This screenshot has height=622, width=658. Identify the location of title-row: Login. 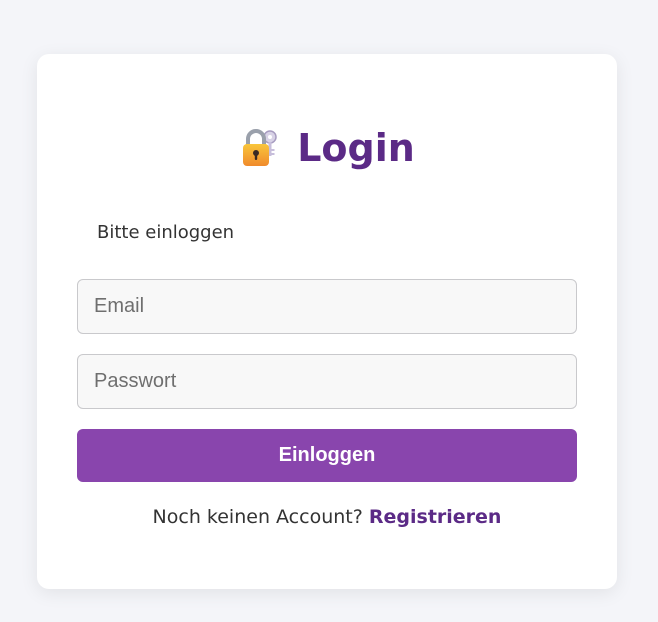
(327, 148).